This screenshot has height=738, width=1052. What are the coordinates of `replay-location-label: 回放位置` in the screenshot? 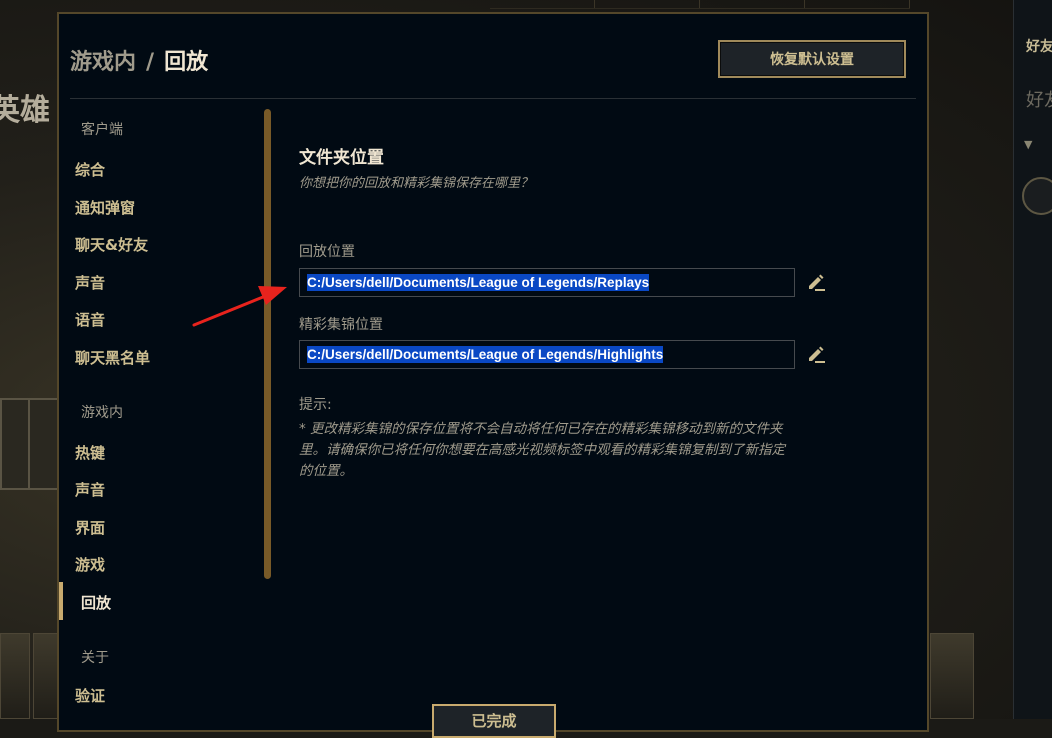 It's located at (327, 252).